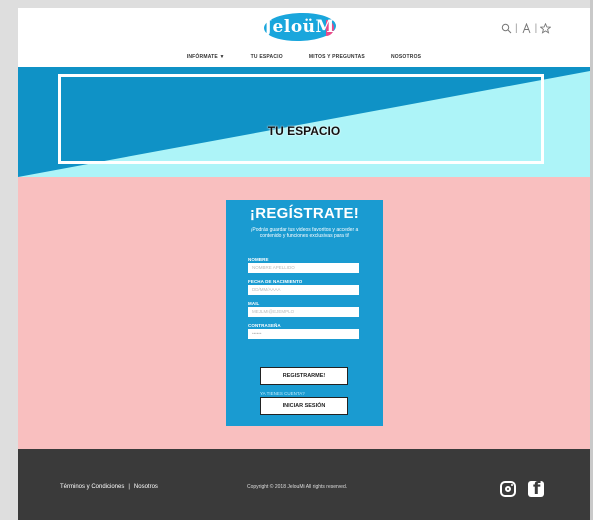 The width and height of the screenshot is (593, 520). Describe the element at coordinates (206, 57) in the screenshot. I see `nav-item-informate: INFÓRMATE ▼` at that location.